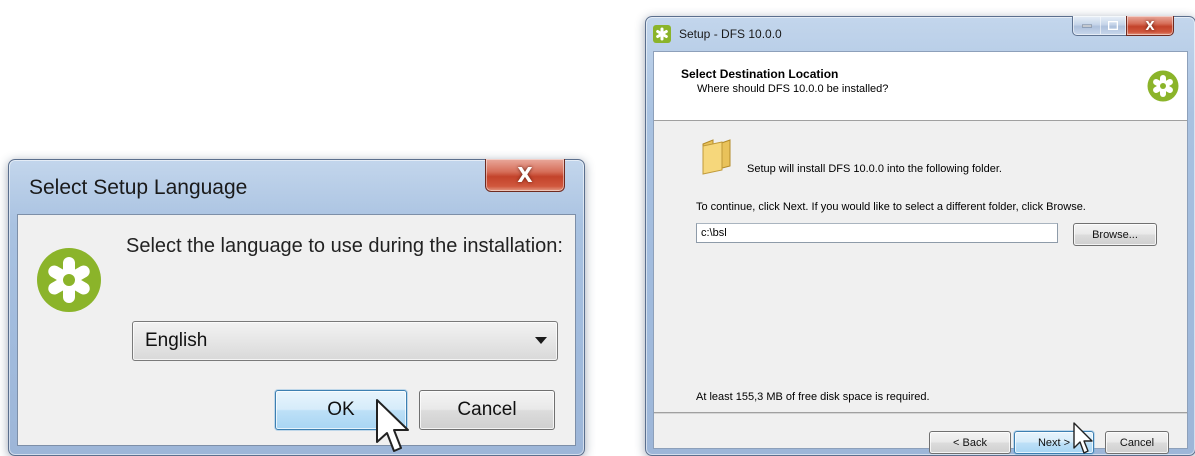  I want to click on ok-button: OK, so click(341, 410).